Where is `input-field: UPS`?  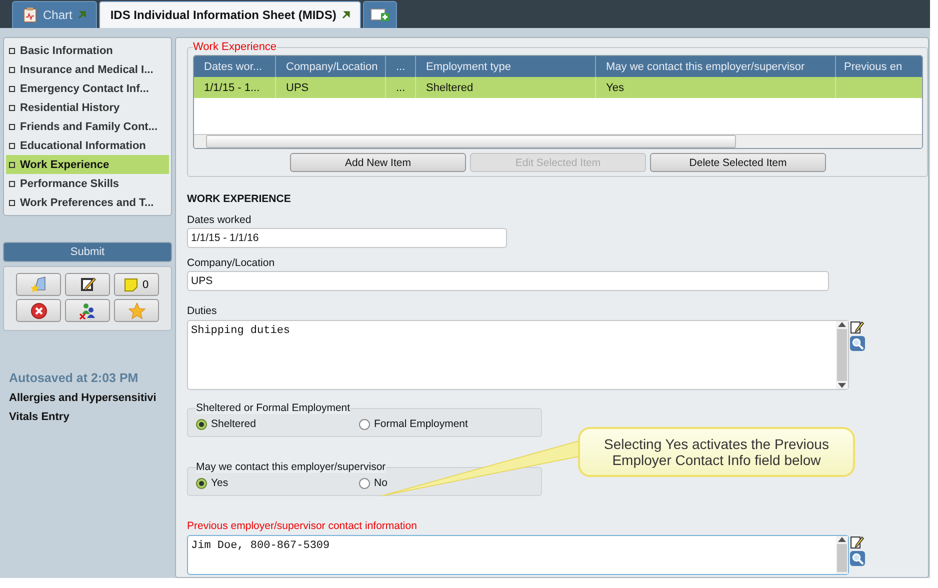 input-field: UPS is located at coordinates (508, 281).